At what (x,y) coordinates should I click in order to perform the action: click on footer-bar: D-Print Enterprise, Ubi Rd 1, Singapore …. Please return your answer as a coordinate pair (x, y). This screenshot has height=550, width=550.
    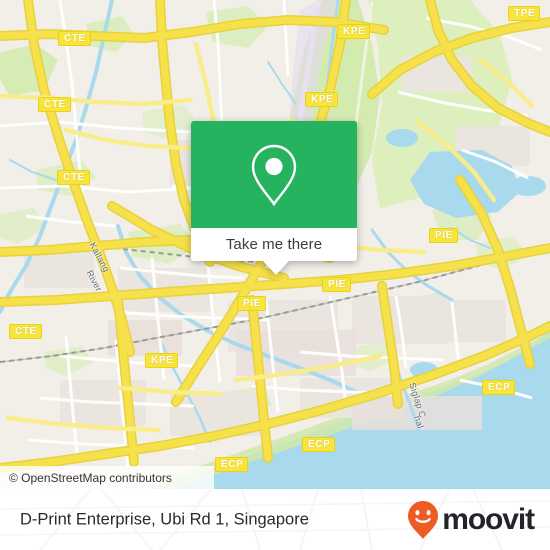
    Looking at the image, I should click on (275, 519).